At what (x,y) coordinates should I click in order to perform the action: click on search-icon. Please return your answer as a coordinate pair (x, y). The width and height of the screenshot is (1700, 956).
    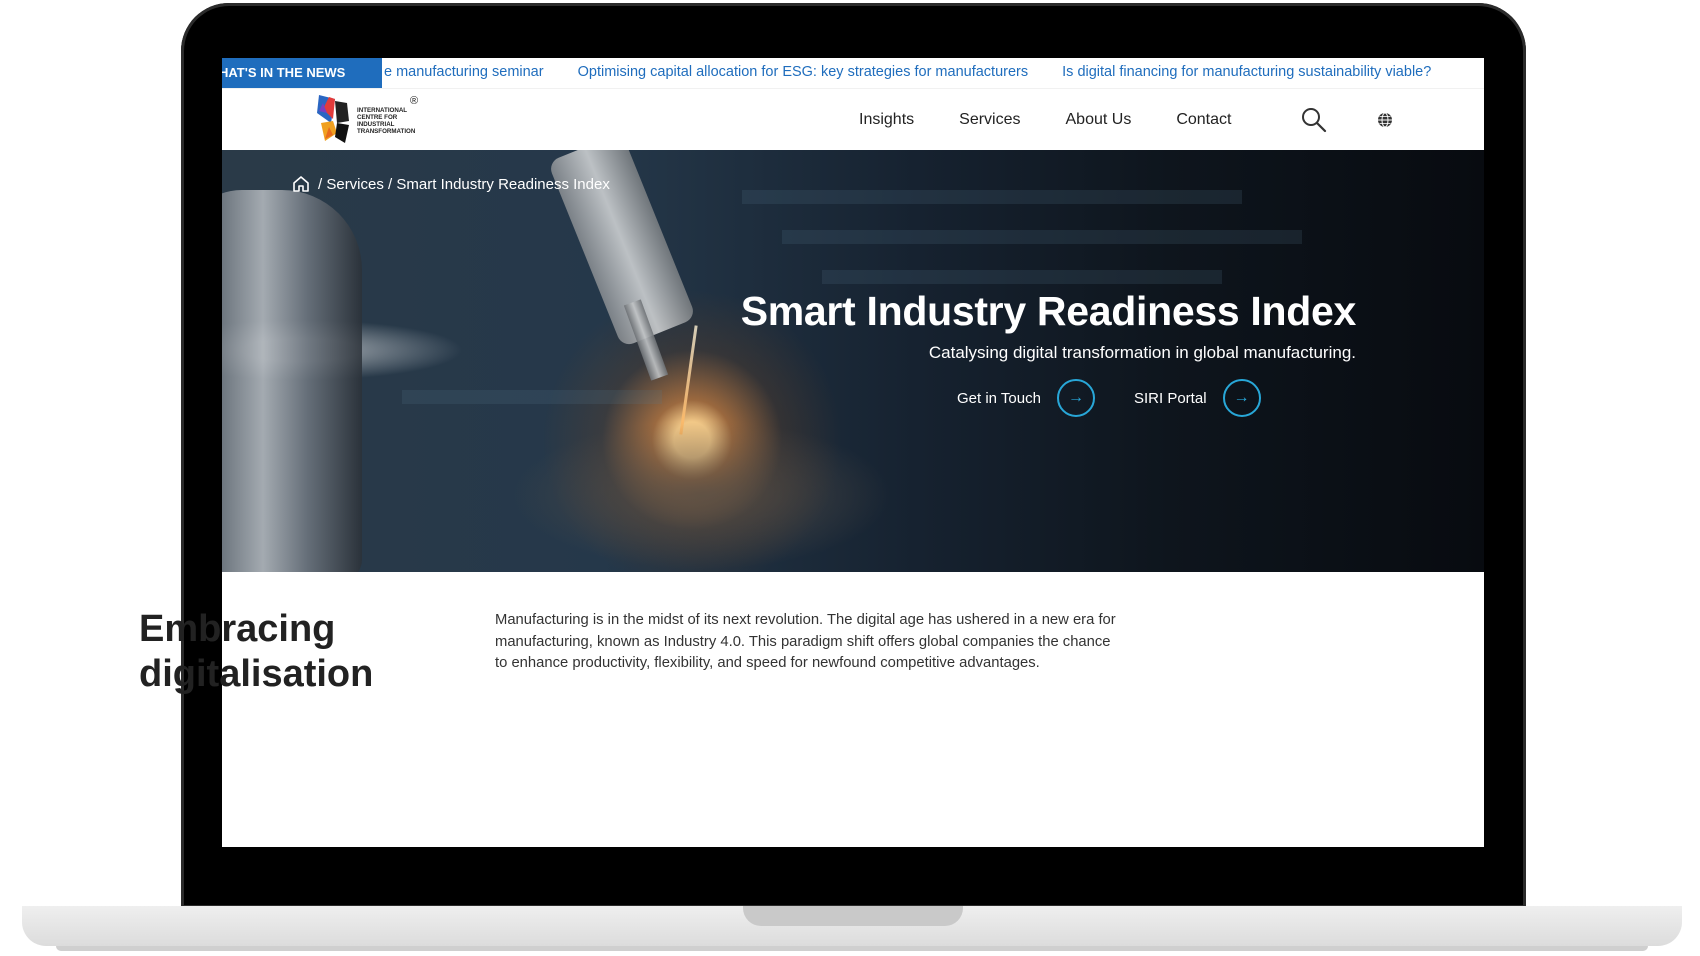
    Looking at the image, I should click on (1314, 120).